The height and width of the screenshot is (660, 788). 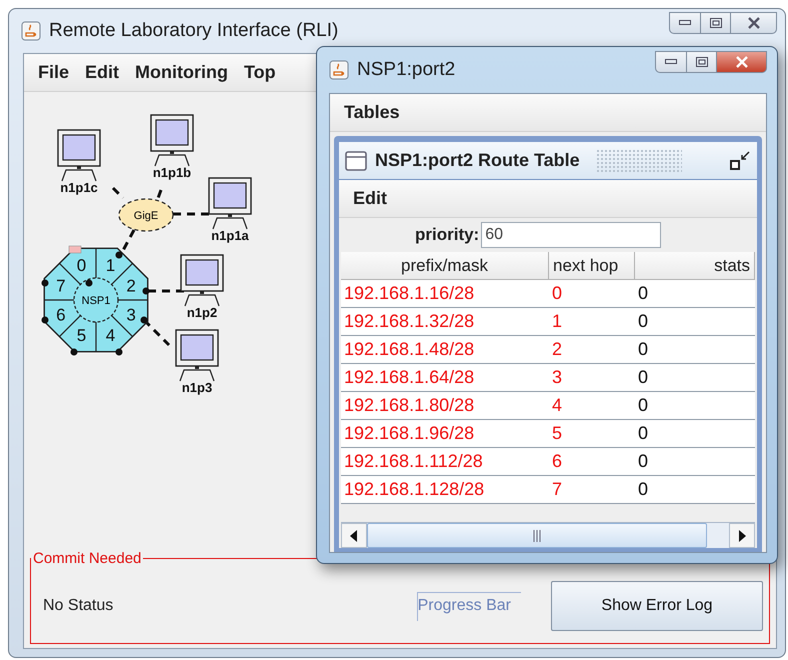 What do you see at coordinates (592, 266) in the screenshot?
I see `column-header: next hop` at bounding box center [592, 266].